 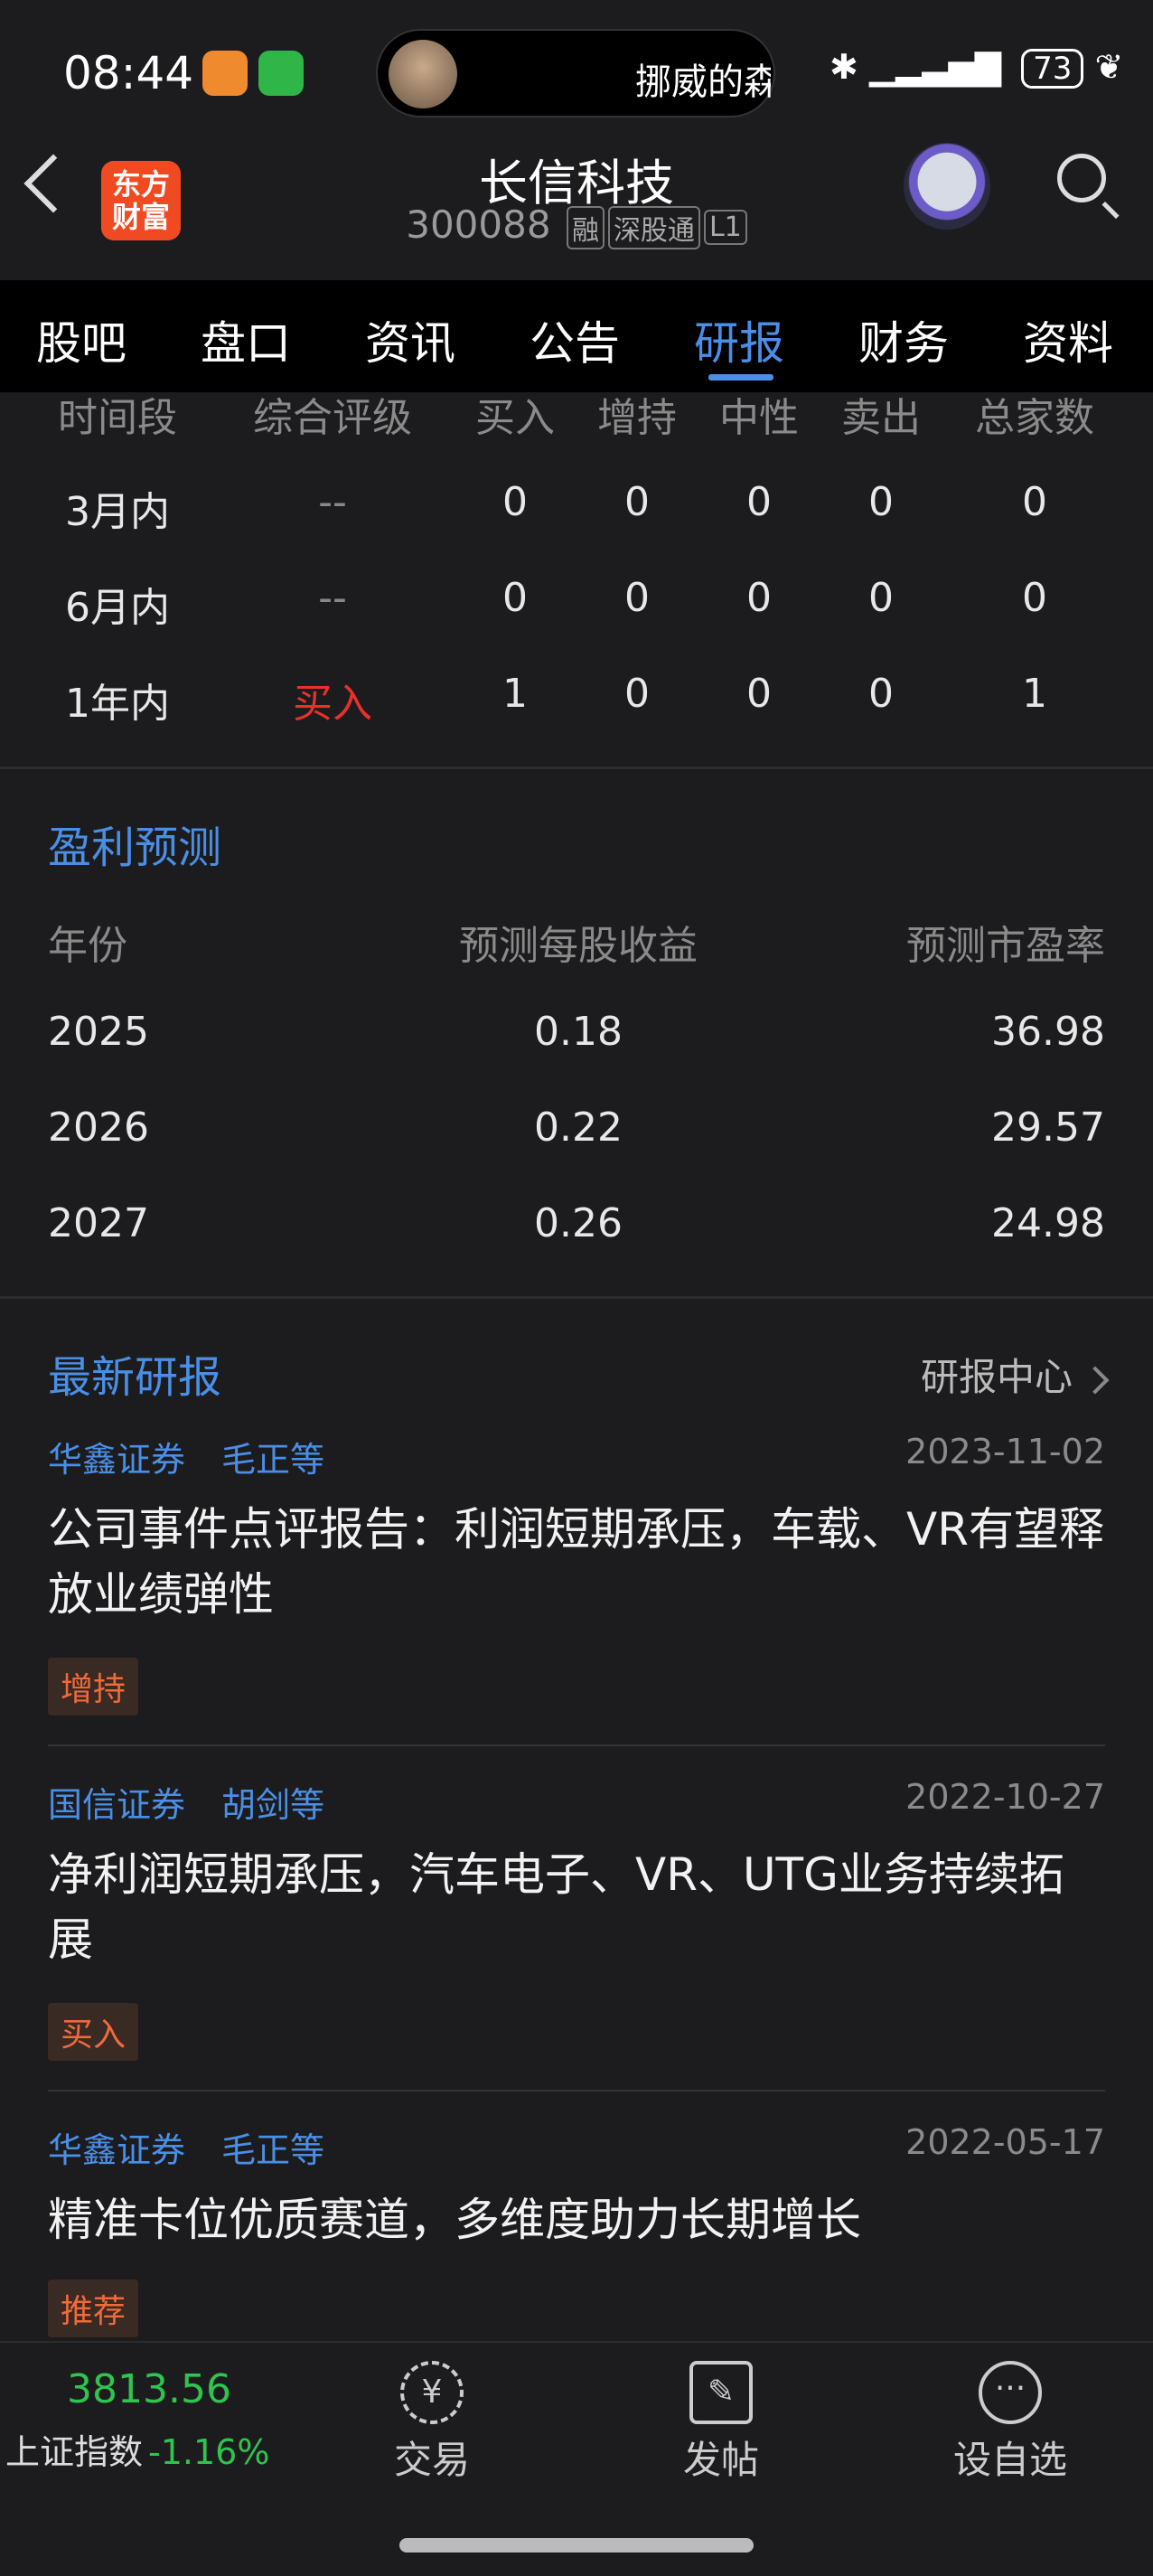 What do you see at coordinates (118, 418) in the screenshot?
I see `col-period: 时间段` at bounding box center [118, 418].